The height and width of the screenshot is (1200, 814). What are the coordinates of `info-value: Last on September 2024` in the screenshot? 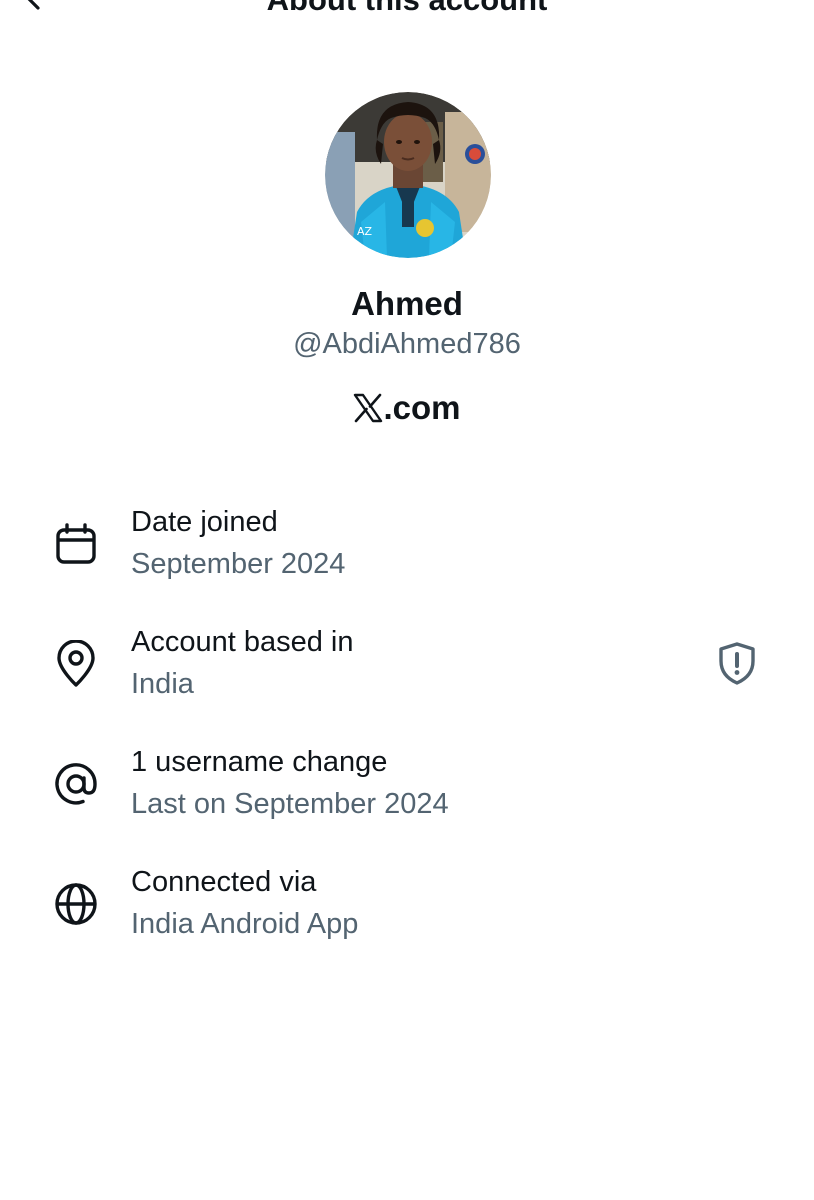 It's located at (290, 804).